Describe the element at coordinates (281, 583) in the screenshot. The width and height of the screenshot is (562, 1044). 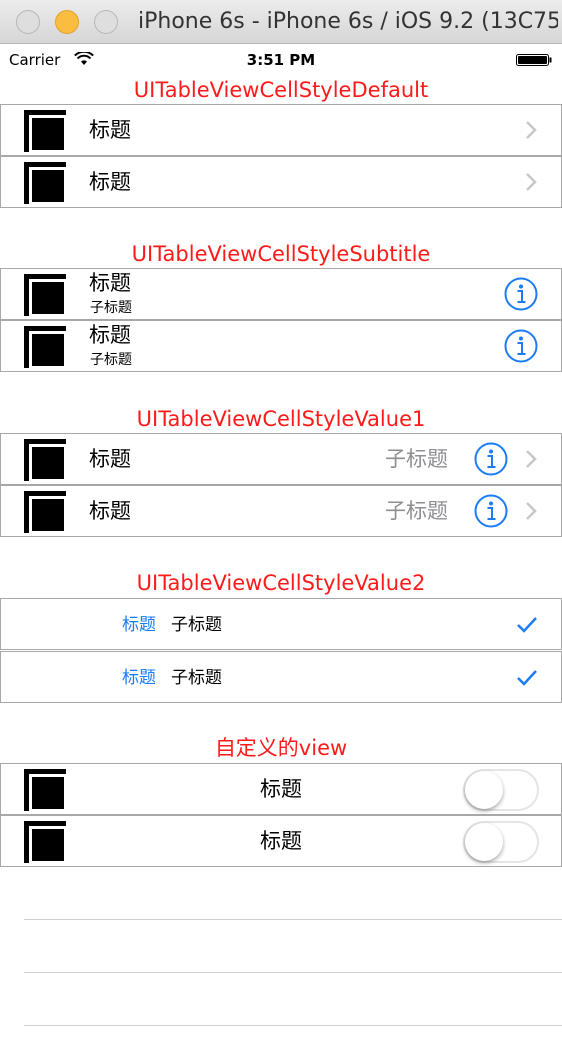
I see `section-header-value2: UITableViewCellStyleValue2` at that location.